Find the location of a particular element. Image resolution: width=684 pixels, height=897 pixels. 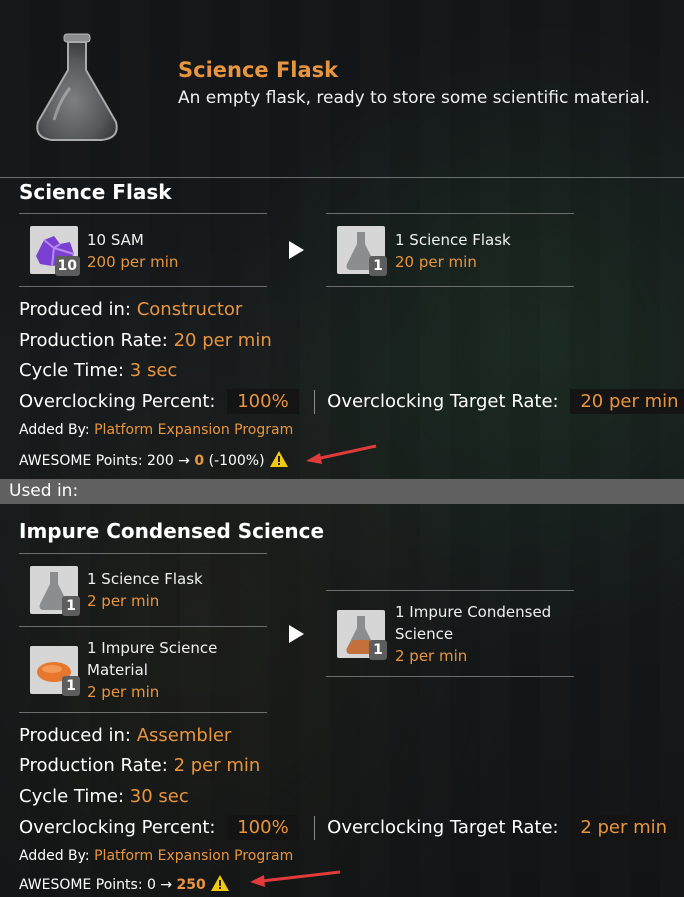

ingredient-rate: 200 per min is located at coordinates (133, 262).